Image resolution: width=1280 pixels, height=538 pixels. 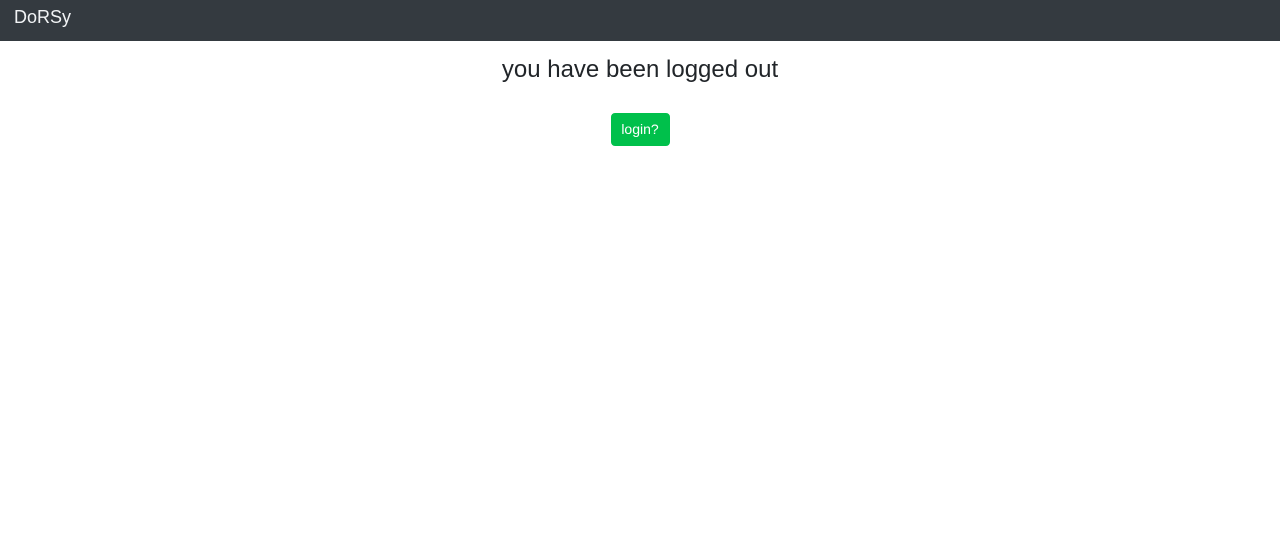 I want to click on brand-link: DoRSy, so click(x=42, y=17).